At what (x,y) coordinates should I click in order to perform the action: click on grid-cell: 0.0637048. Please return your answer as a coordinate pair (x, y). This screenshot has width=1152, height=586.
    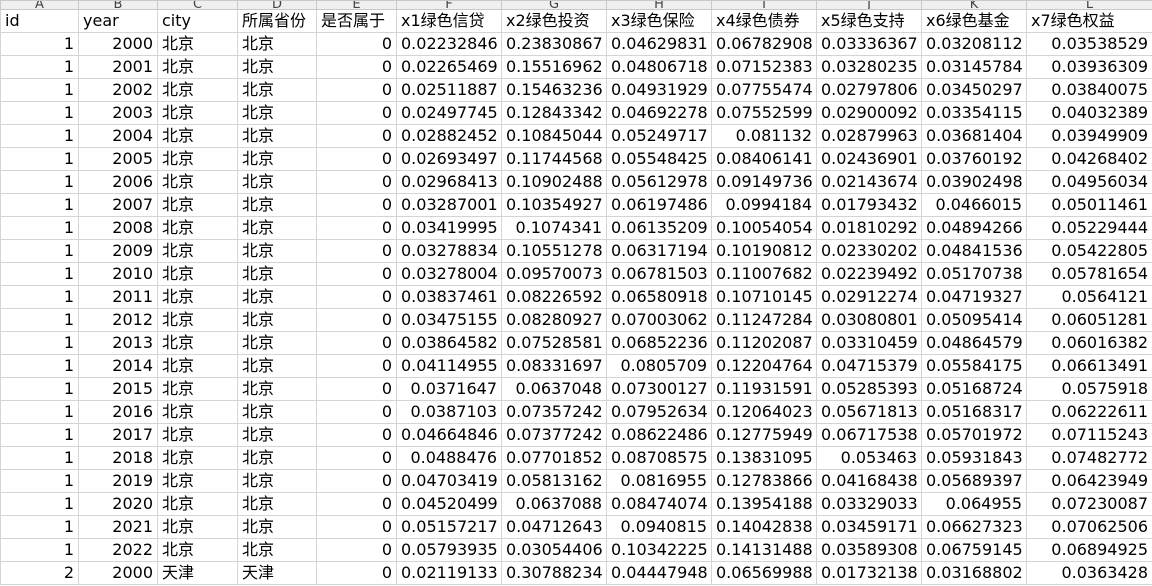
    Looking at the image, I should click on (554, 389).